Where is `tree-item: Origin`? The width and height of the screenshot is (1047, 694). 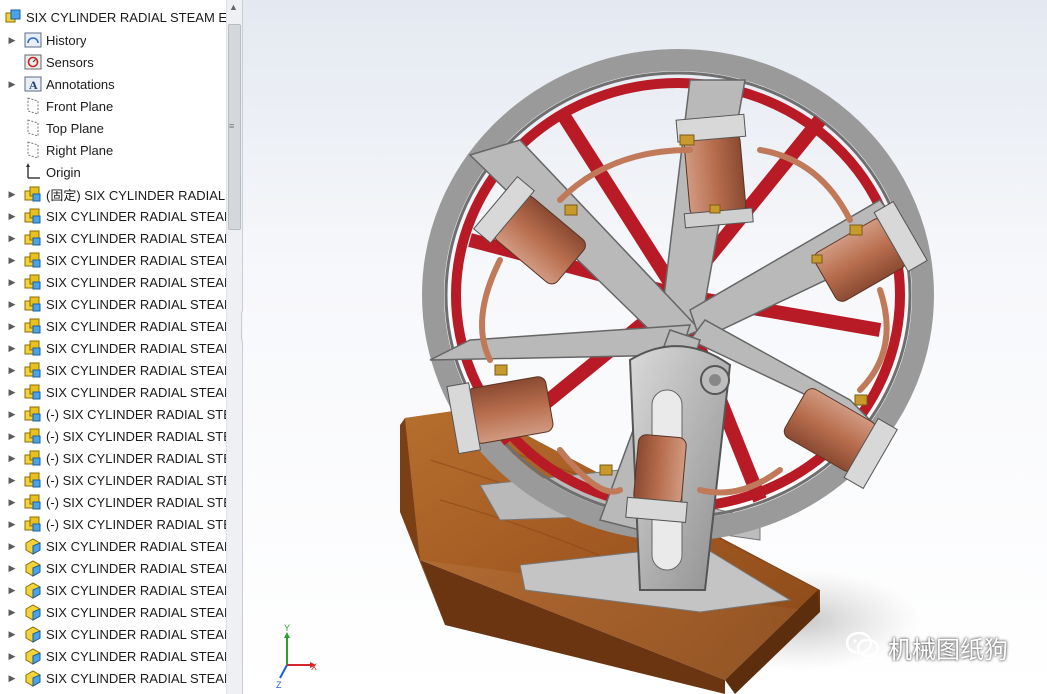 tree-item: Origin is located at coordinates (113, 172).